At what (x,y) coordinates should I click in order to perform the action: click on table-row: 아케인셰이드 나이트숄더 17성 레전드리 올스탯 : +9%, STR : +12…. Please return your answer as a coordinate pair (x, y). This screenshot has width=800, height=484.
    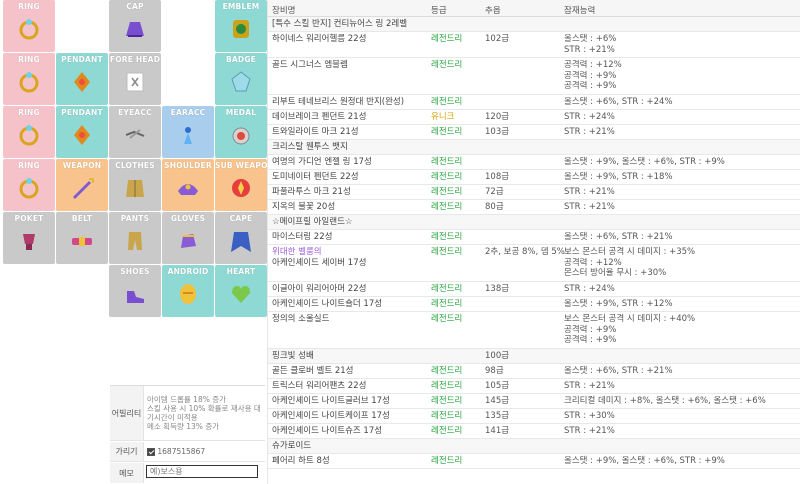
    Looking at the image, I should click on (534, 304).